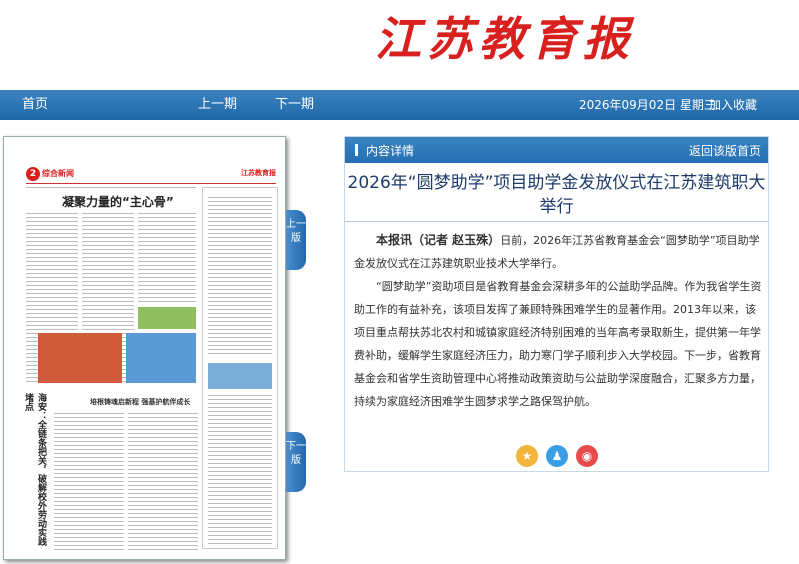 The width and height of the screenshot is (799, 564). What do you see at coordinates (140, 402) in the screenshot?
I see `thumbnail-subhead: 培根铸魂启新程 强基护航伴成长` at bounding box center [140, 402].